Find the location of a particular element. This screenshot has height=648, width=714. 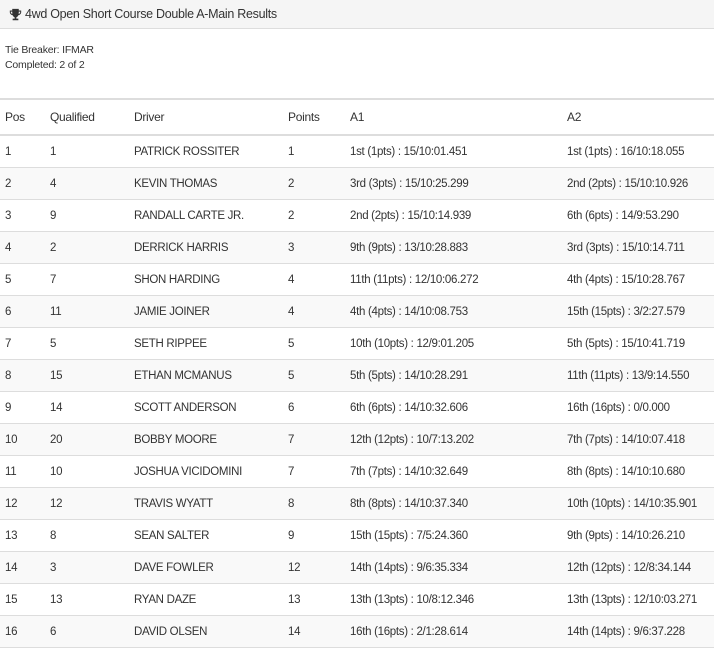

cell-a1: 4th (4pts) : 14/10:08.753 is located at coordinates (458, 311).